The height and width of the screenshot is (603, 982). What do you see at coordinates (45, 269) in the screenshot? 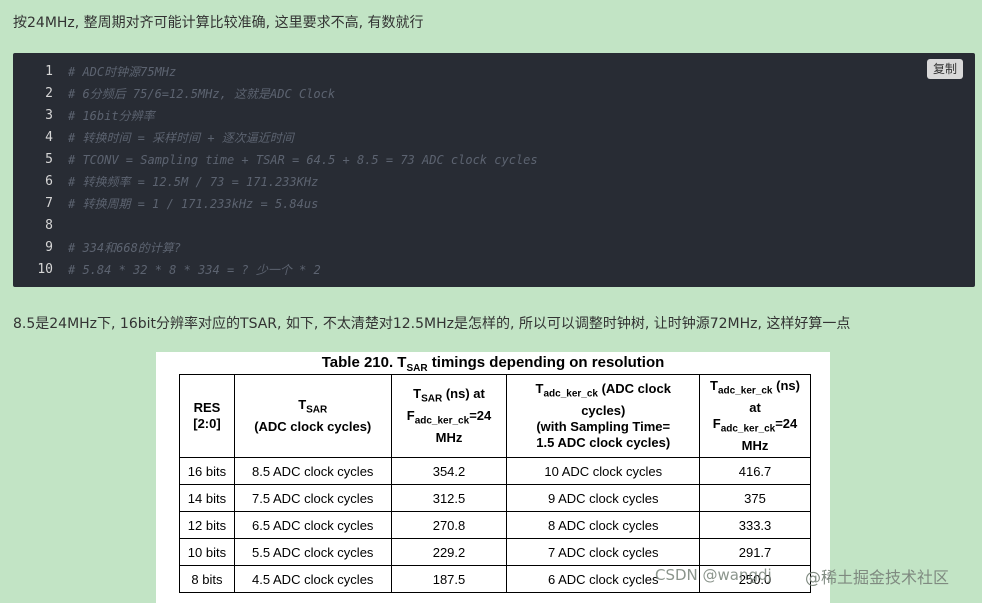
I see `line-number: 10` at bounding box center [45, 269].